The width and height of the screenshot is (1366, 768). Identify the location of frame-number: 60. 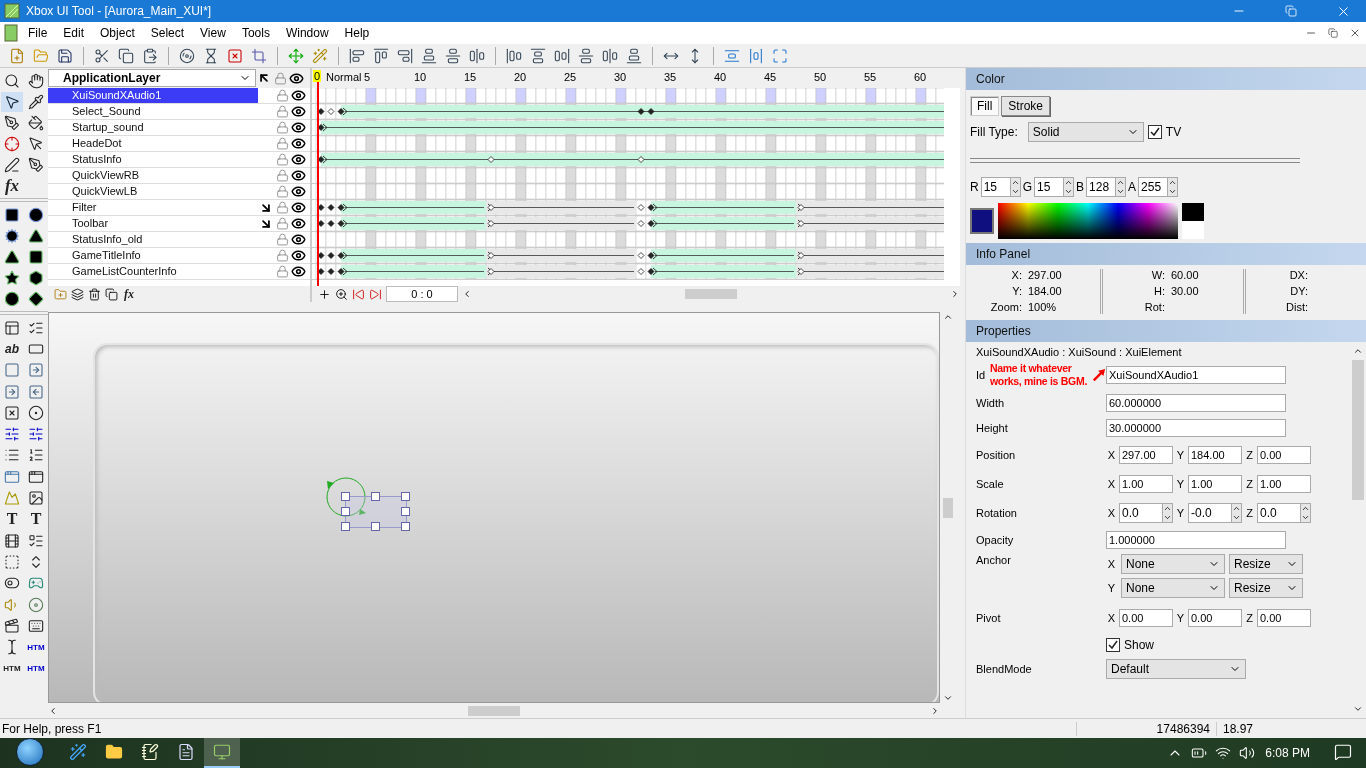
(920, 77).